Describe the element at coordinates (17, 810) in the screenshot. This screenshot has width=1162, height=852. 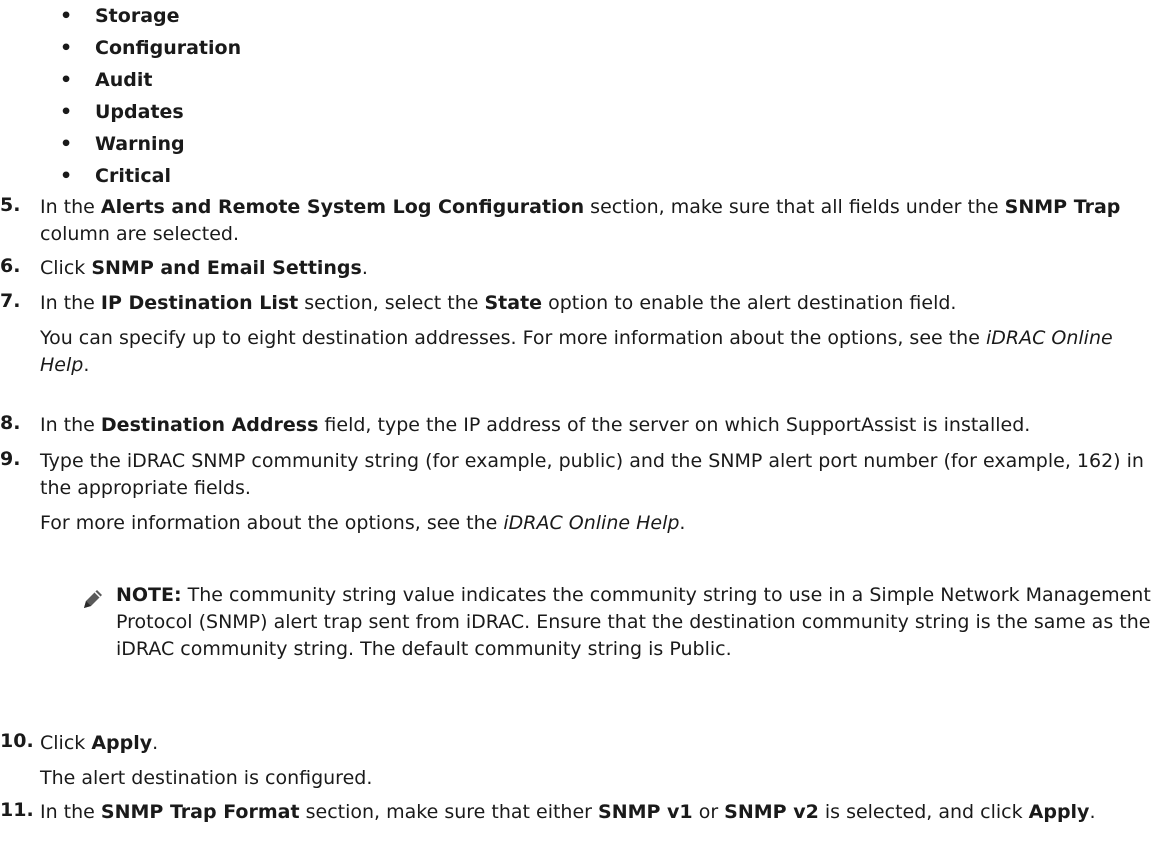
I see `step-number: 11.` at that location.